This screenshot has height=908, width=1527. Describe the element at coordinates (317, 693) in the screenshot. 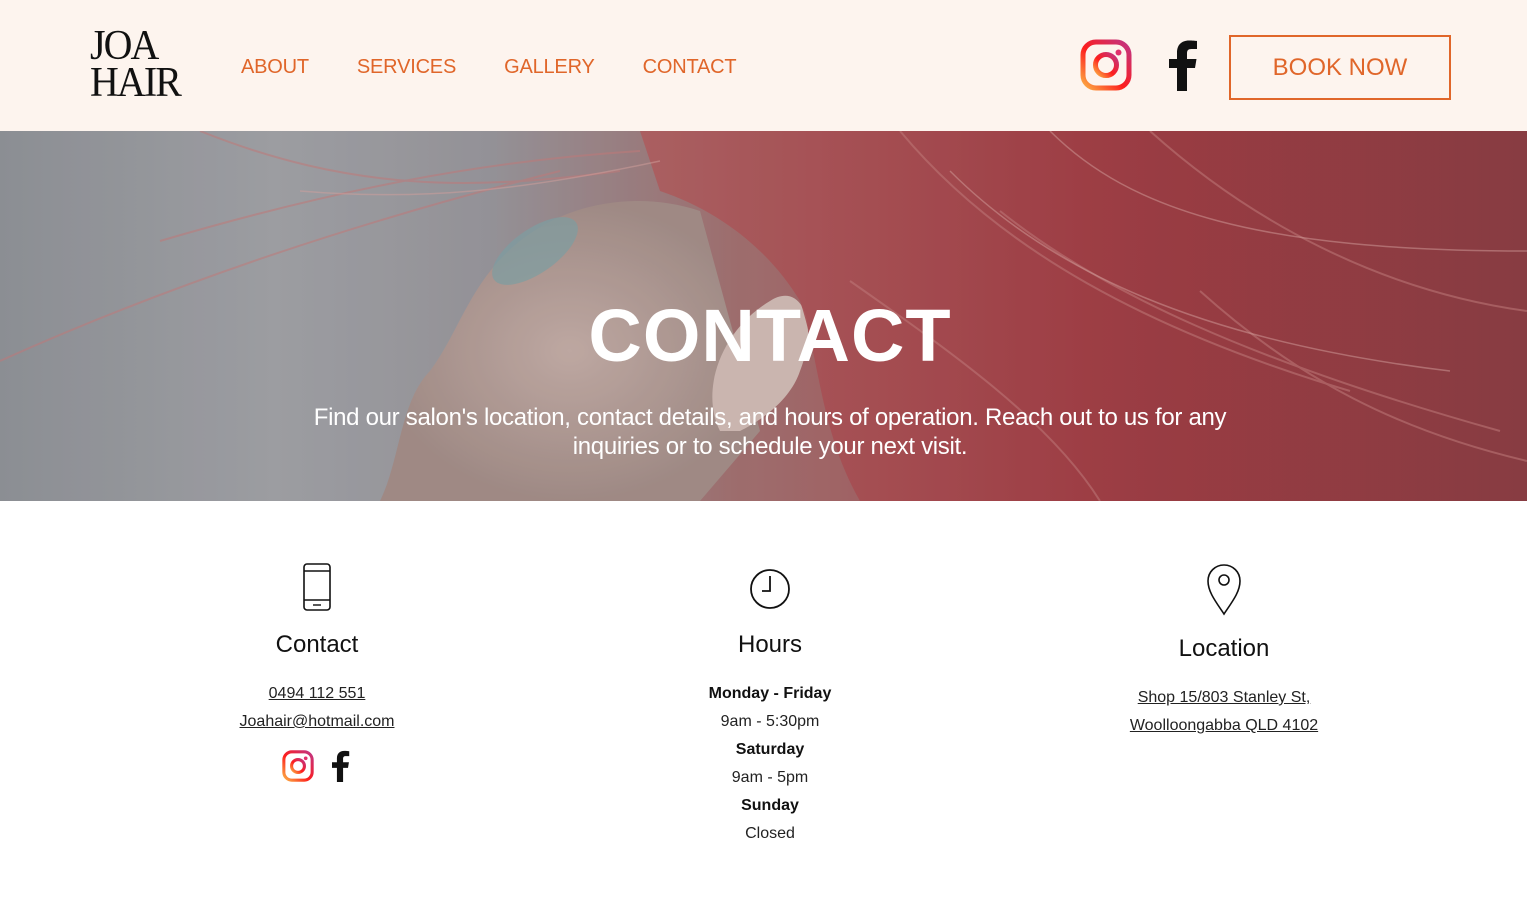

I see `phone-link: 0494 112 551` at that location.